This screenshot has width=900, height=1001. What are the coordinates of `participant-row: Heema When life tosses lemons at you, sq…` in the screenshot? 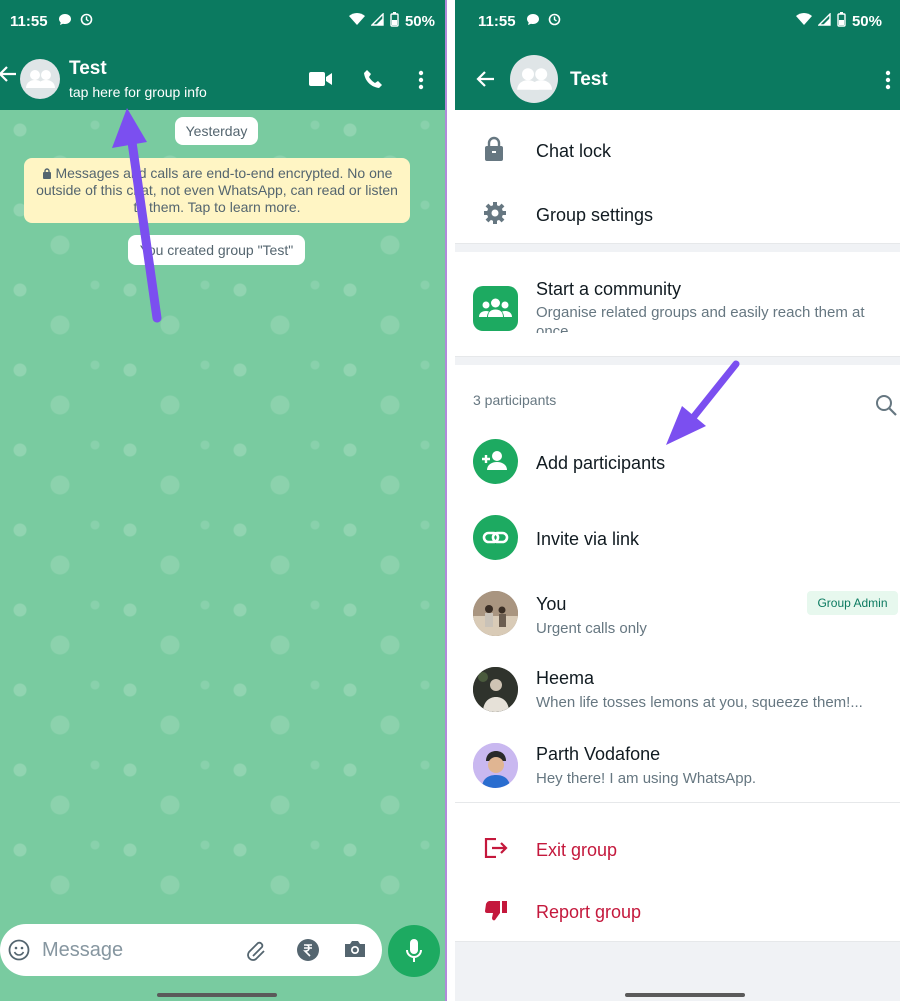 It's located at (677, 691).